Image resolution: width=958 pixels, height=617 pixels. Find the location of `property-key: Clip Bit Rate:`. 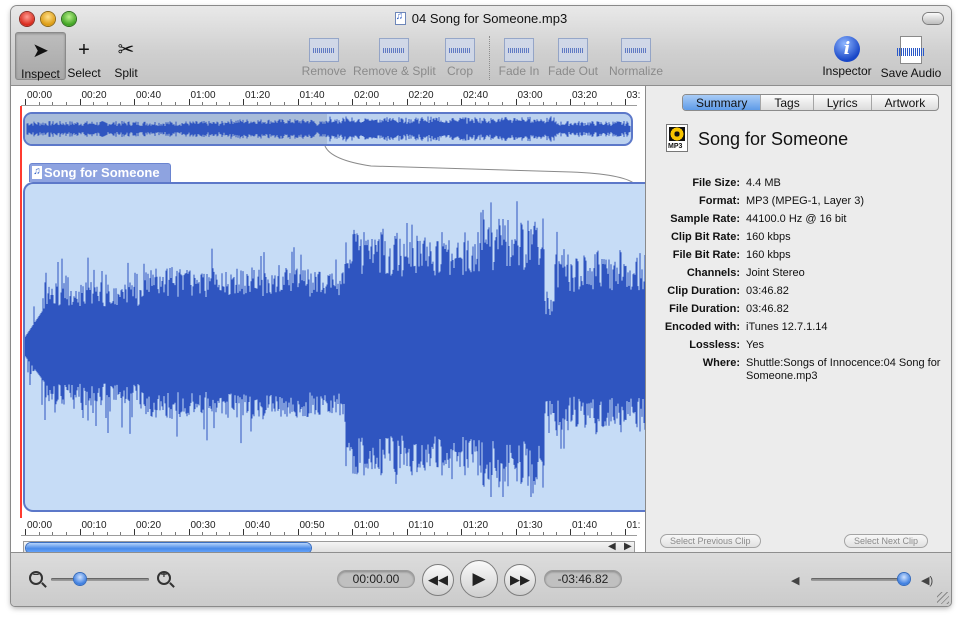

property-key: Clip Bit Rate: is located at coordinates (705, 237).